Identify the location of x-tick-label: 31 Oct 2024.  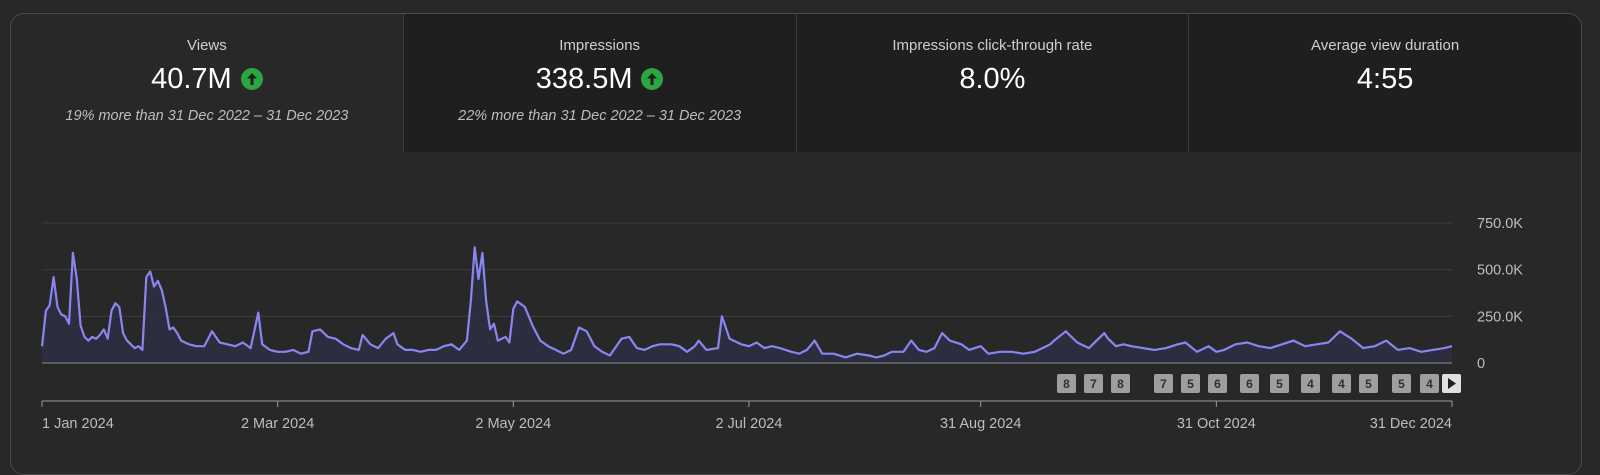
(1216, 424).